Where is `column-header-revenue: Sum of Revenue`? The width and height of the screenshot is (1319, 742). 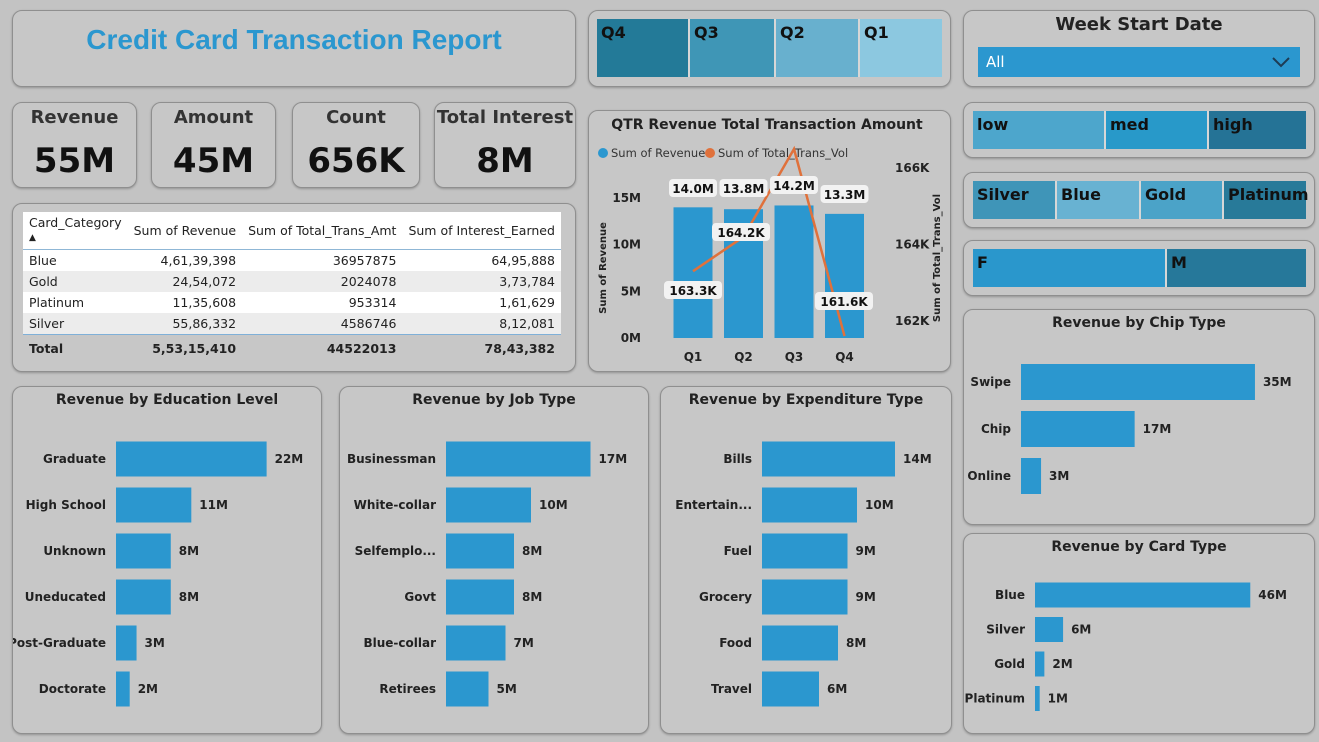 column-header-revenue: Sum of Revenue is located at coordinates (185, 231).